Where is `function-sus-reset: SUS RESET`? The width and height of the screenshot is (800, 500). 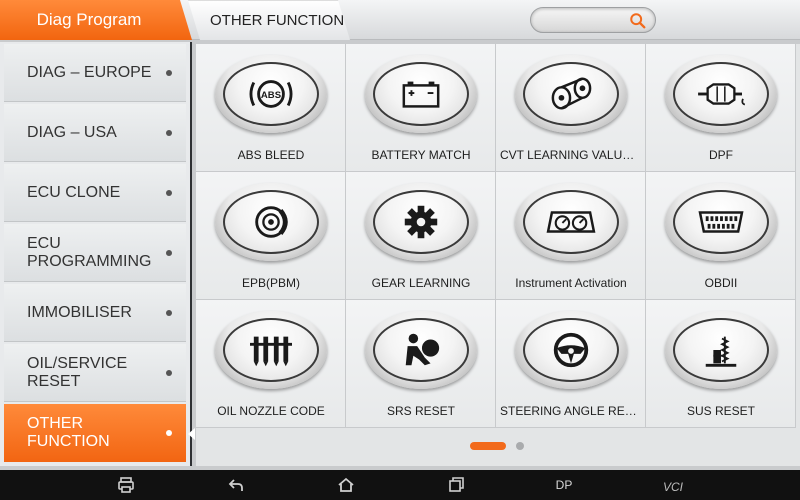 function-sus-reset: SUS RESET is located at coordinates (721, 364).